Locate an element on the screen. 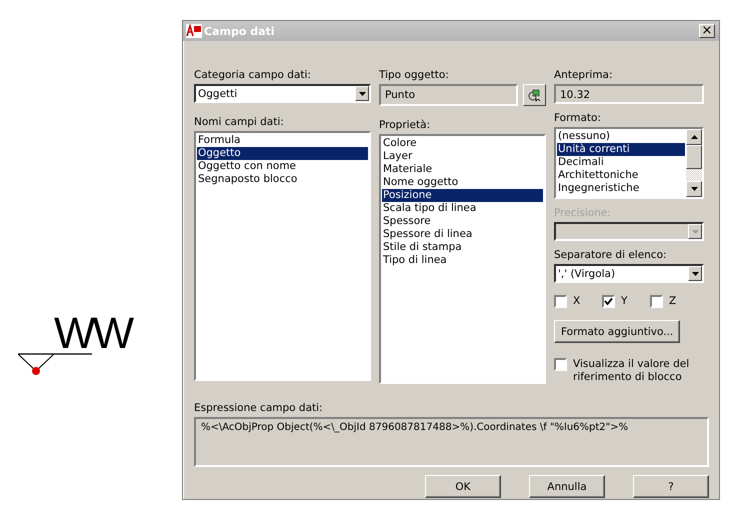 This screenshot has width=734, height=525. scrollbar-thumb is located at coordinates (694, 157).